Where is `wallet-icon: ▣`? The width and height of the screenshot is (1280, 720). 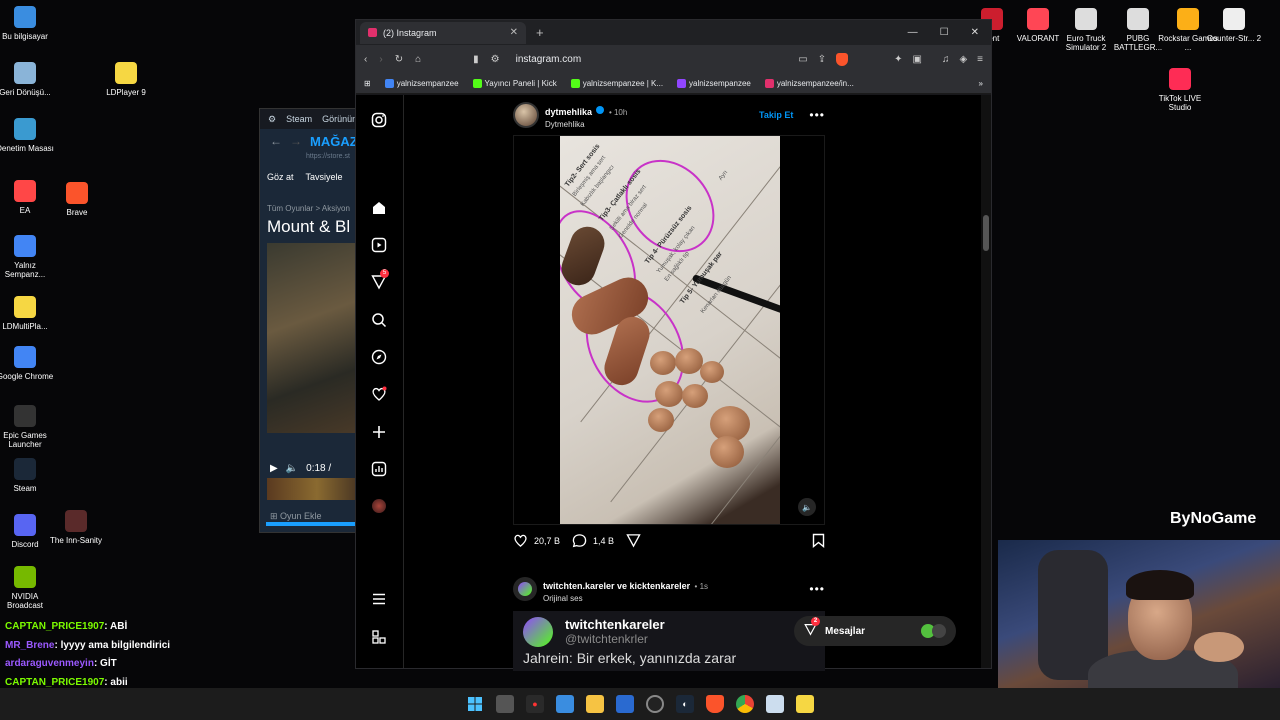 wallet-icon: ▣ is located at coordinates (917, 59).